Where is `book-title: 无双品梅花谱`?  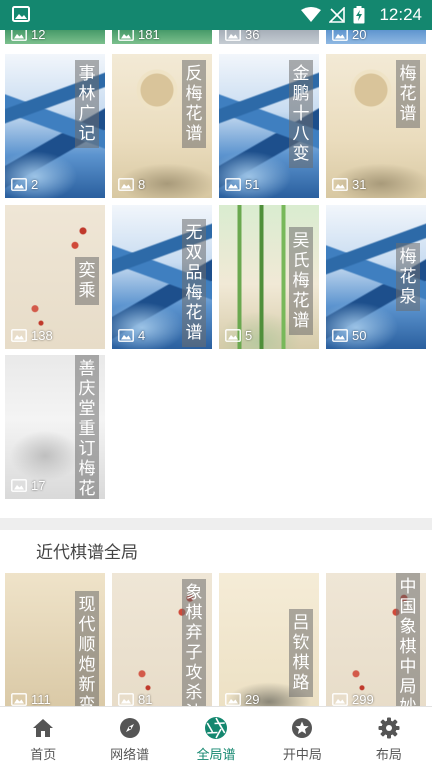
book-title: 无双品梅花谱 is located at coordinates (194, 283).